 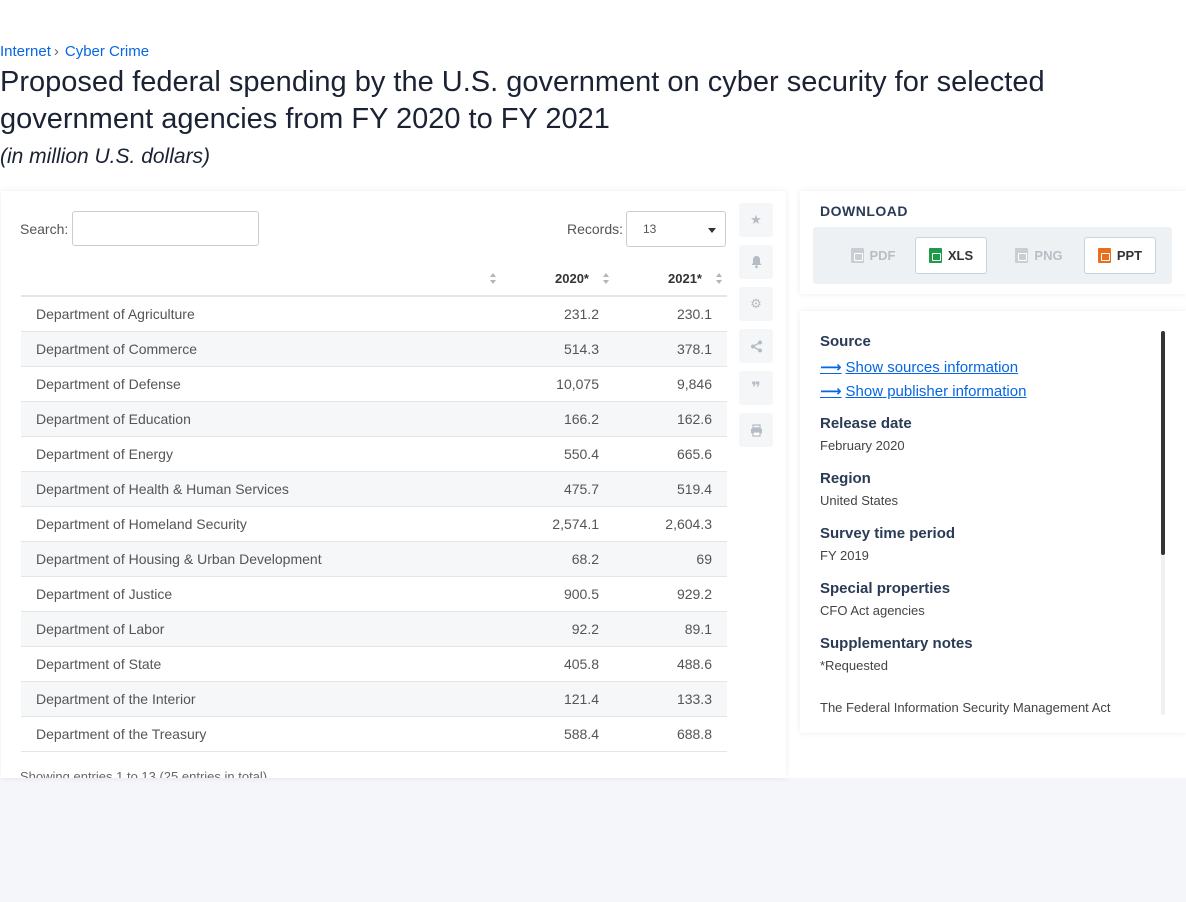 I want to click on value-2020-cell: 121.4, so click(x=557, y=699).